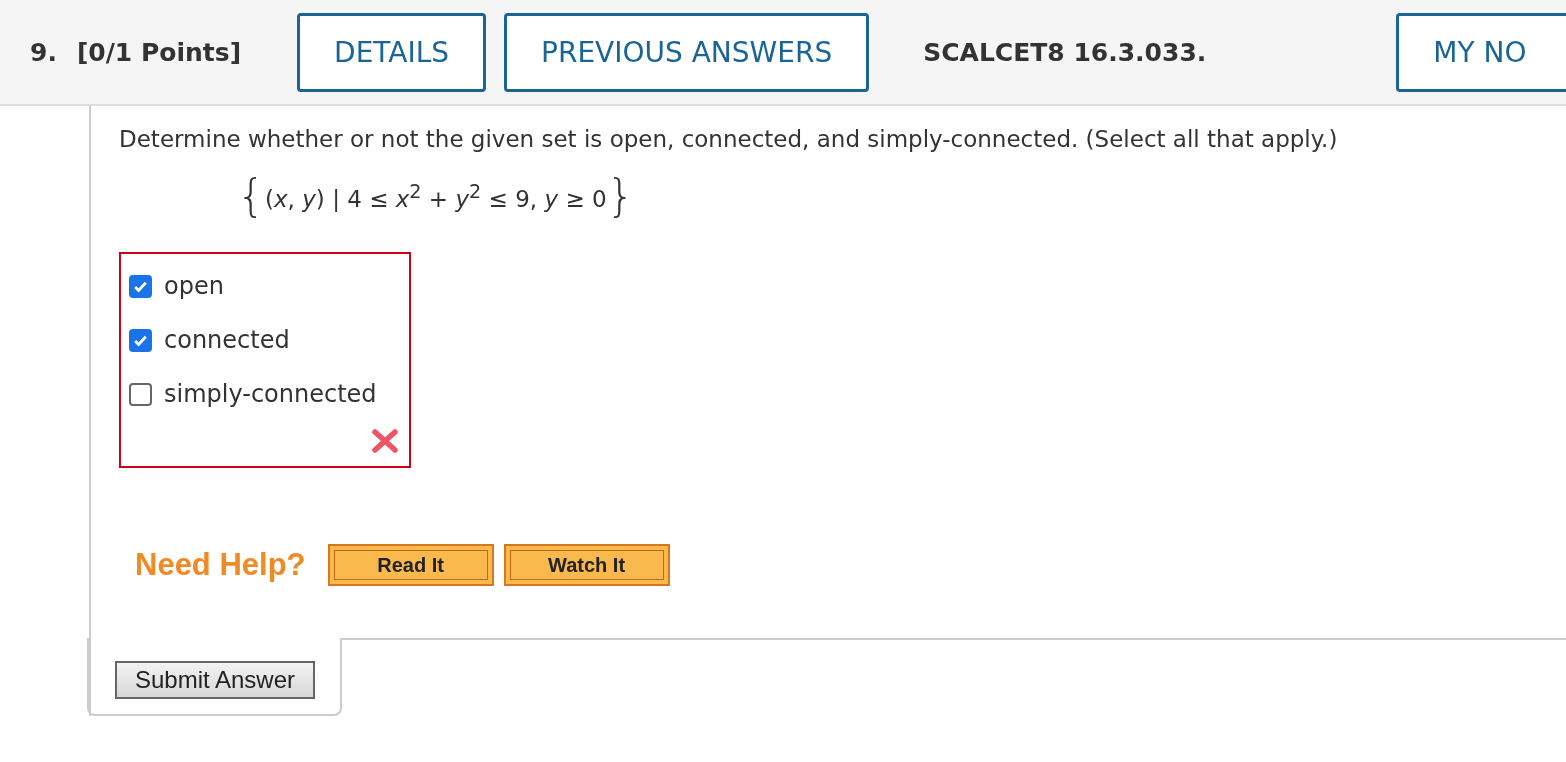  I want to click on problem-code: SCALCET8 16.3.033., so click(1065, 52).